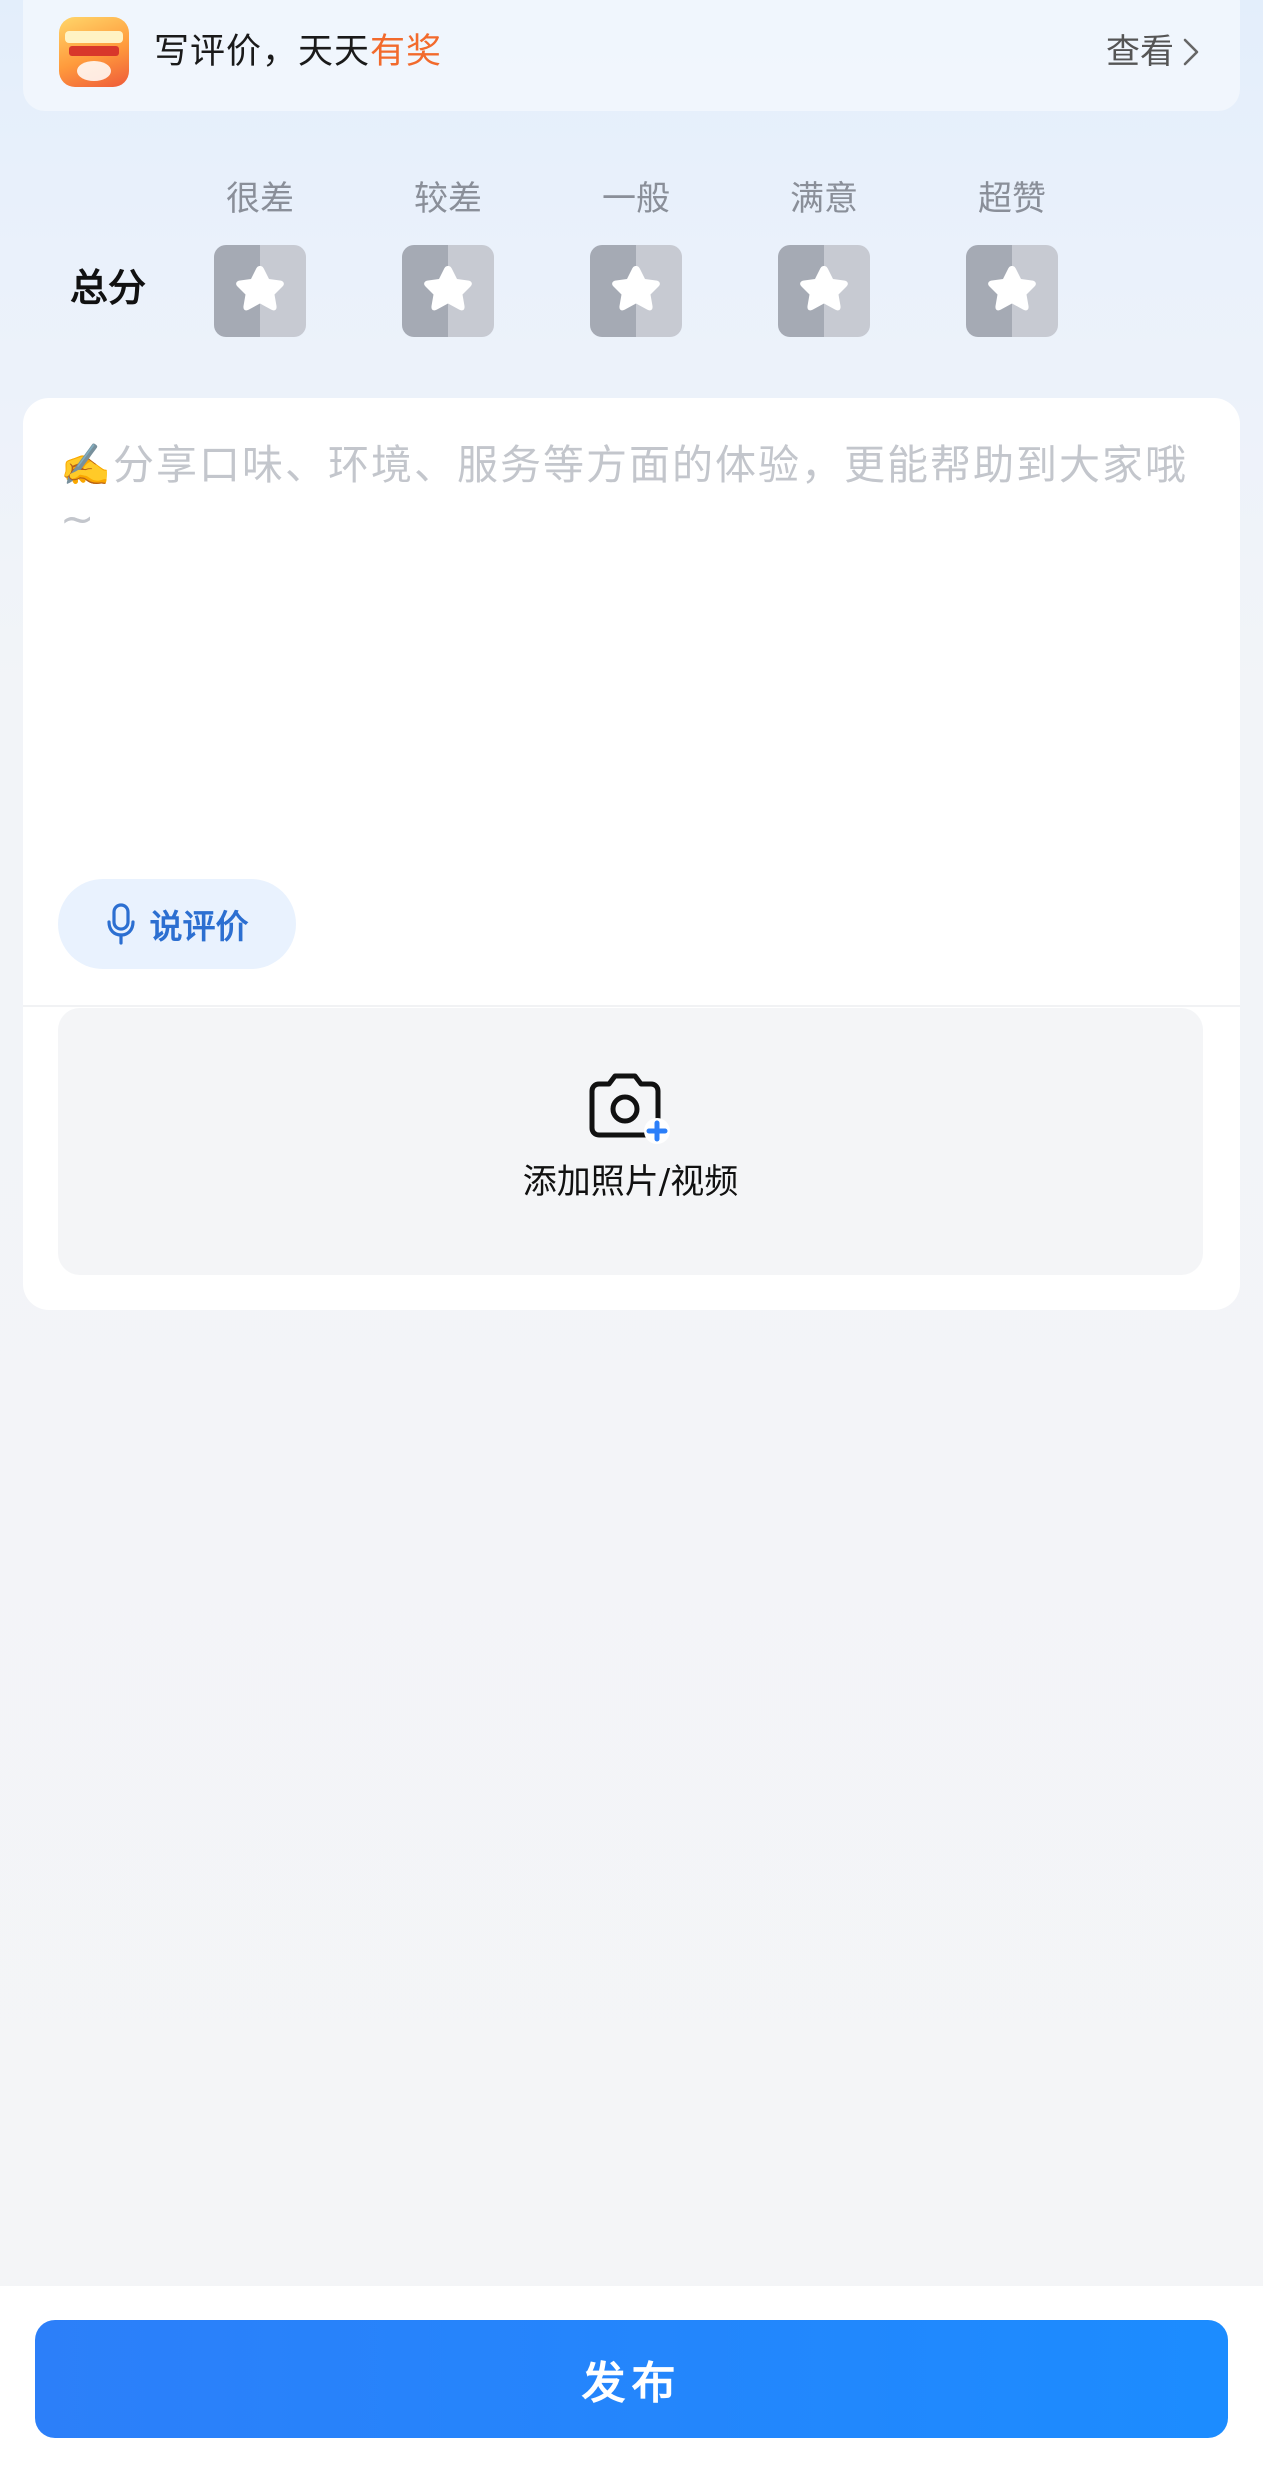 The image size is (1263, 2476). I want to click on view-link-label: 查看, so click(1140, 52).